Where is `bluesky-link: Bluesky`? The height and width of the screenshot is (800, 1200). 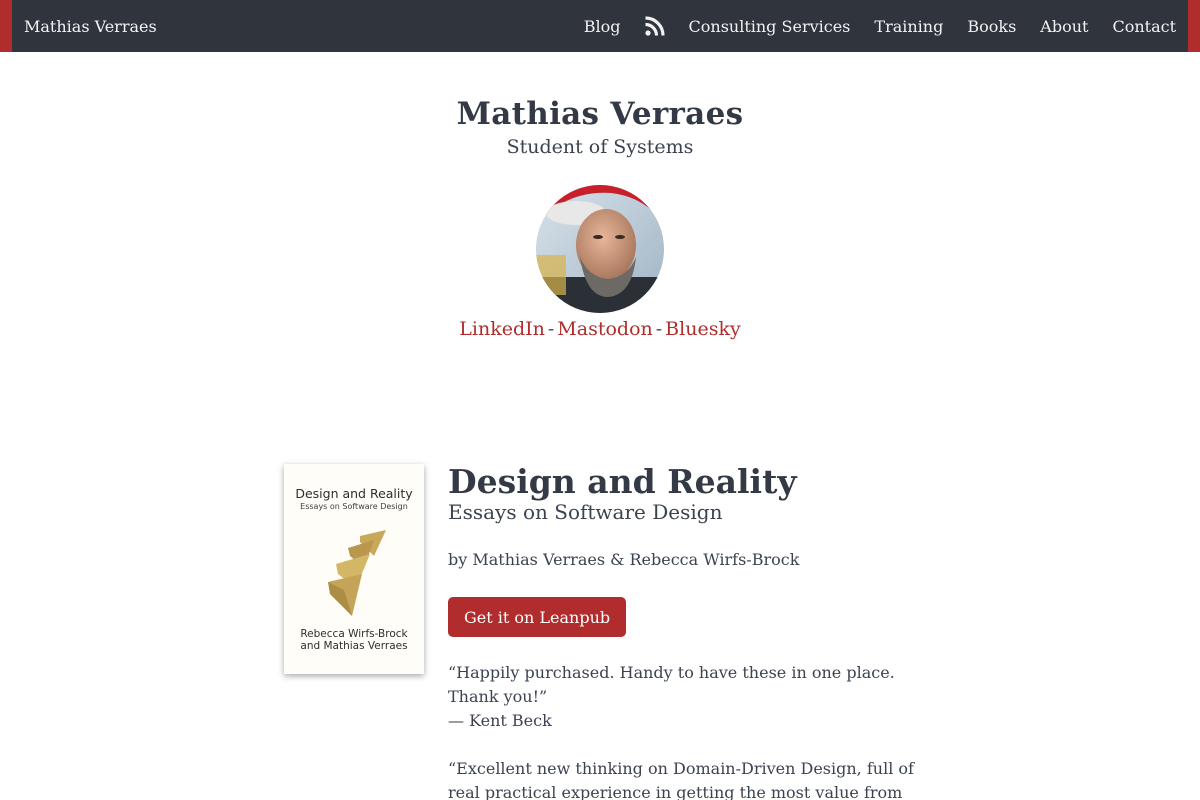 bluesky-link: Bluesky is located at coordinates (703, 329).